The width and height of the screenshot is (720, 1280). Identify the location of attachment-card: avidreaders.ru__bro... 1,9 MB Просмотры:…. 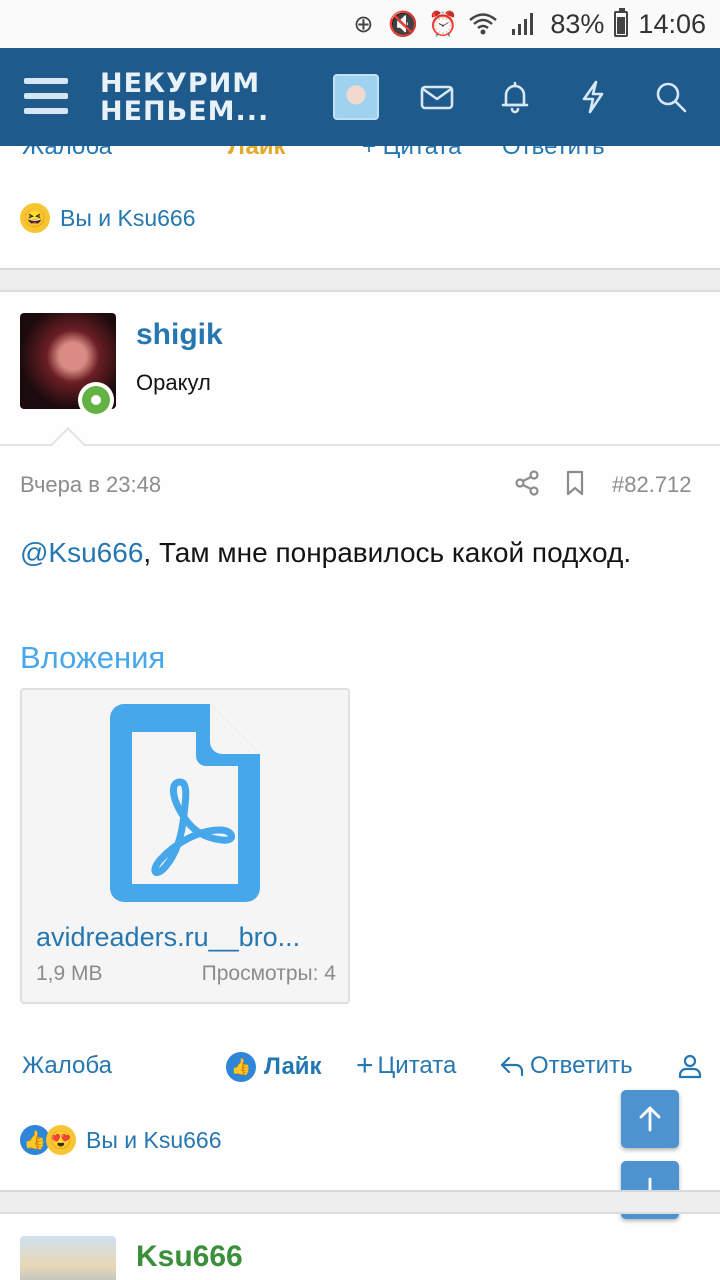
(185, 846).